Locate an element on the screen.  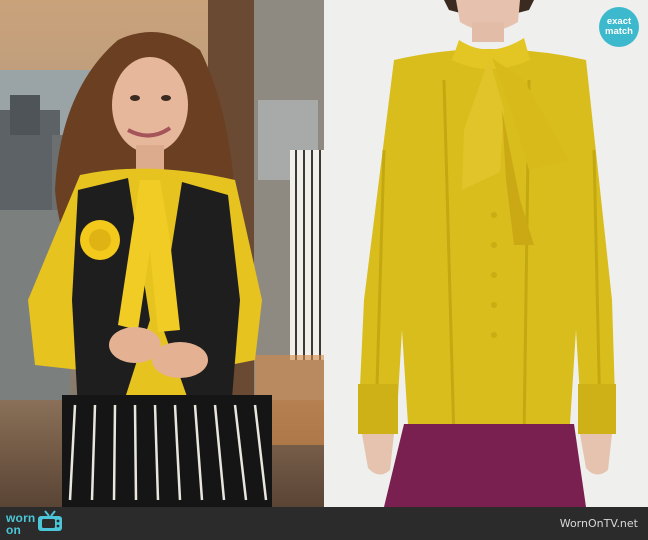
site-logo: worn on is located at coordinates (34, 523).